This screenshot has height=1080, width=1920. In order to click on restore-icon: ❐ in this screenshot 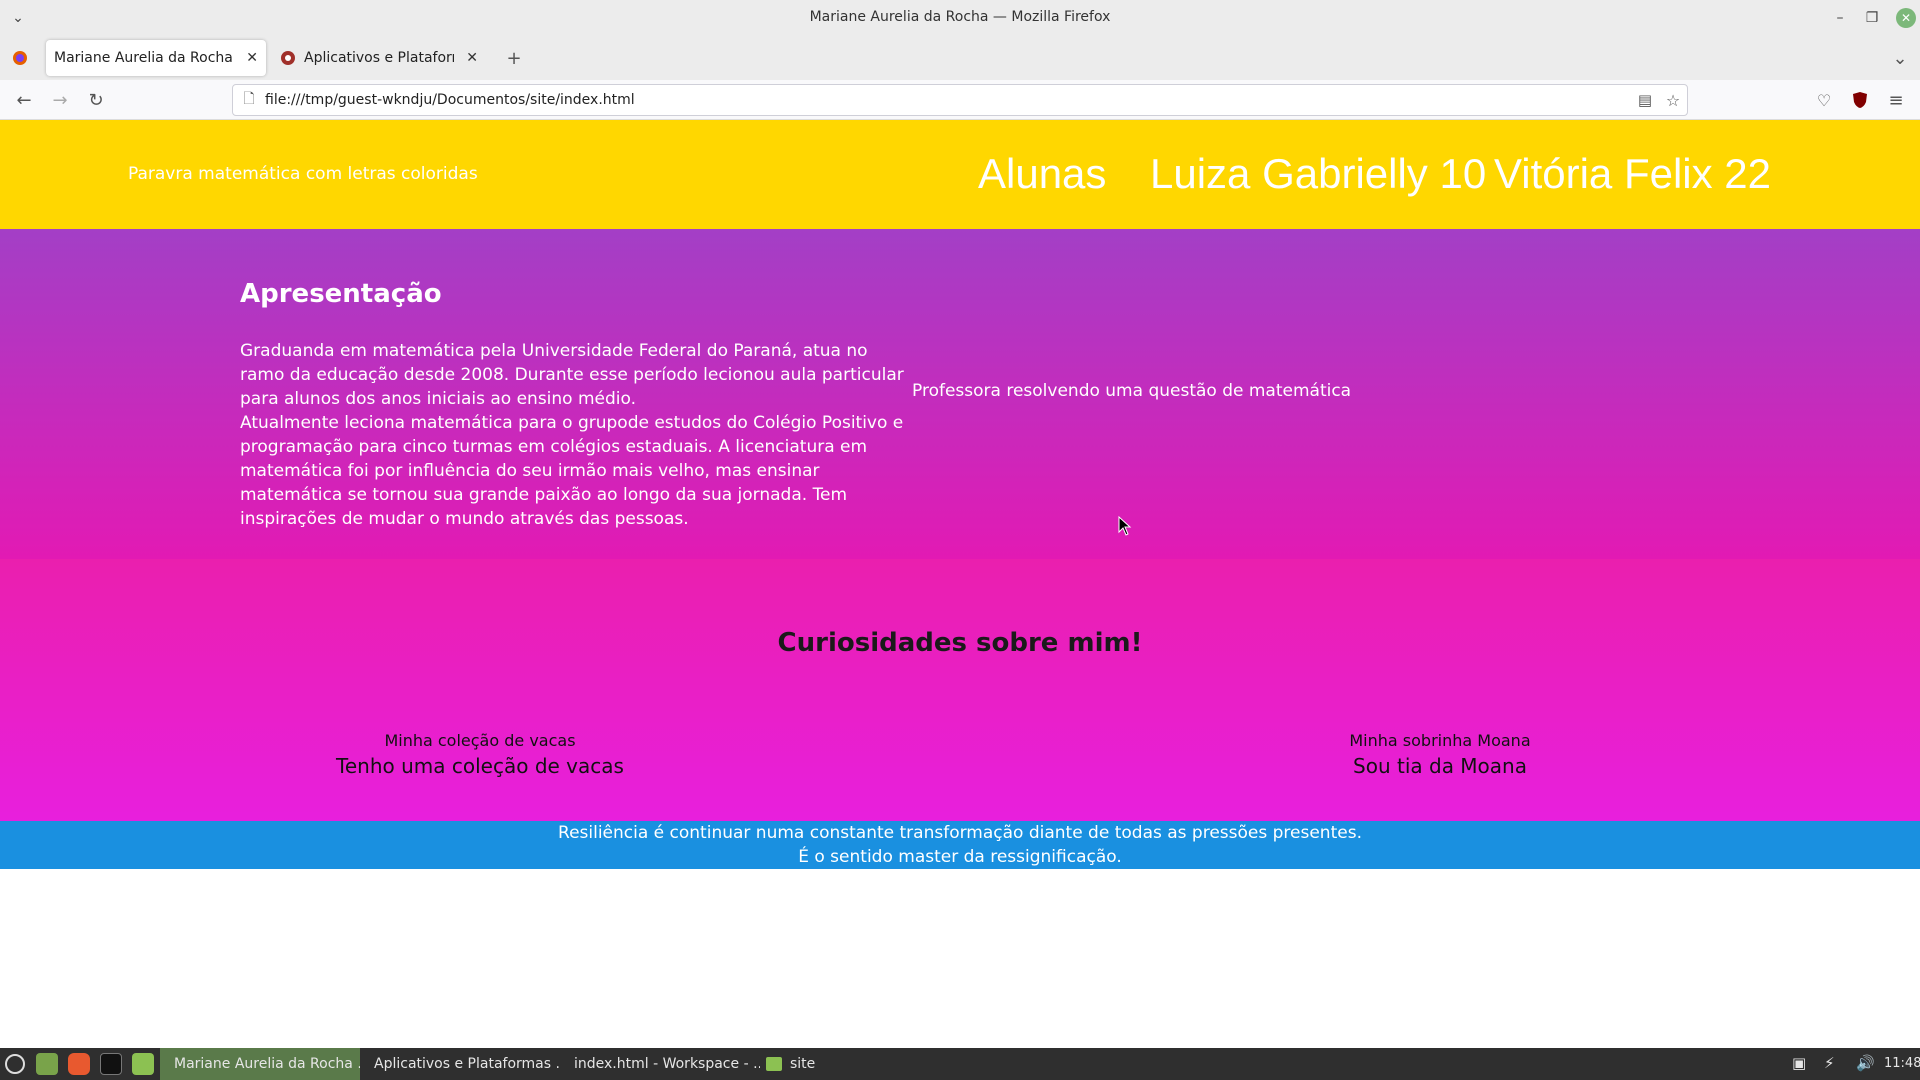, I will do `click(1872, 18)`.